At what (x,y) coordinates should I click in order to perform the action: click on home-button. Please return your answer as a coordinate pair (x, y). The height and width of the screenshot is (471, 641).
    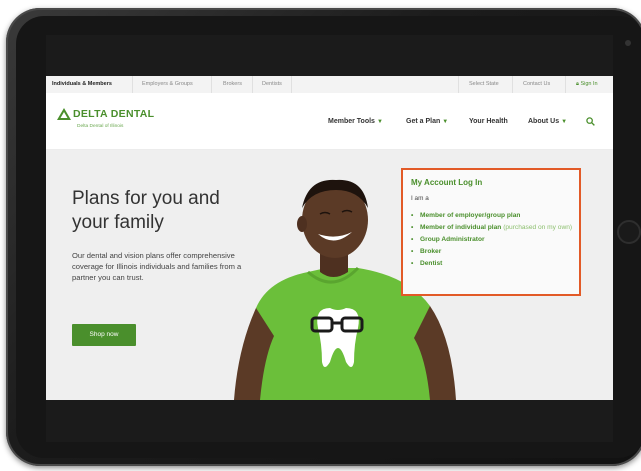
    Looking at the image, I should click on (629, 232).